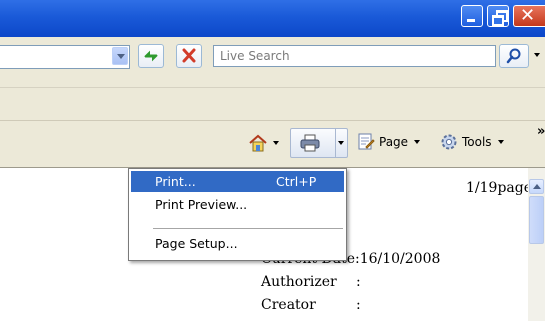 The height and width of the screenshot is (321, 545). Describe the element at coordinates (354, 56) in the screenshot. I see `search-input: Live Search` at that location.